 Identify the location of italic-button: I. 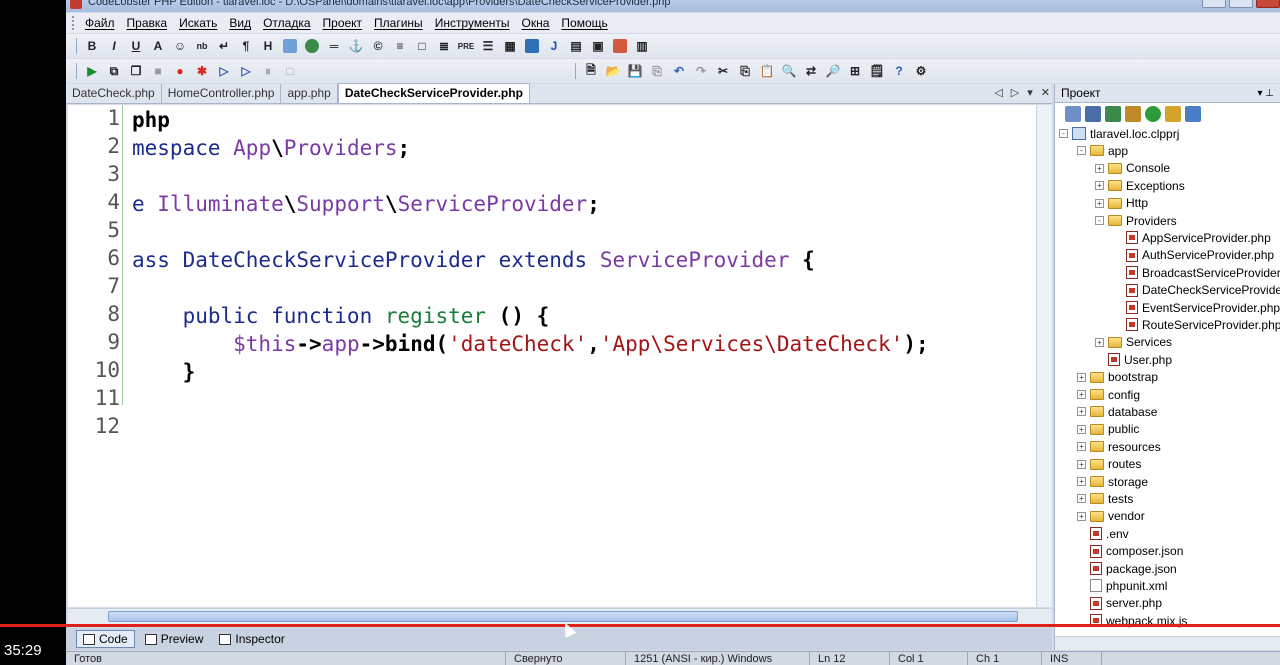
(114, 46).